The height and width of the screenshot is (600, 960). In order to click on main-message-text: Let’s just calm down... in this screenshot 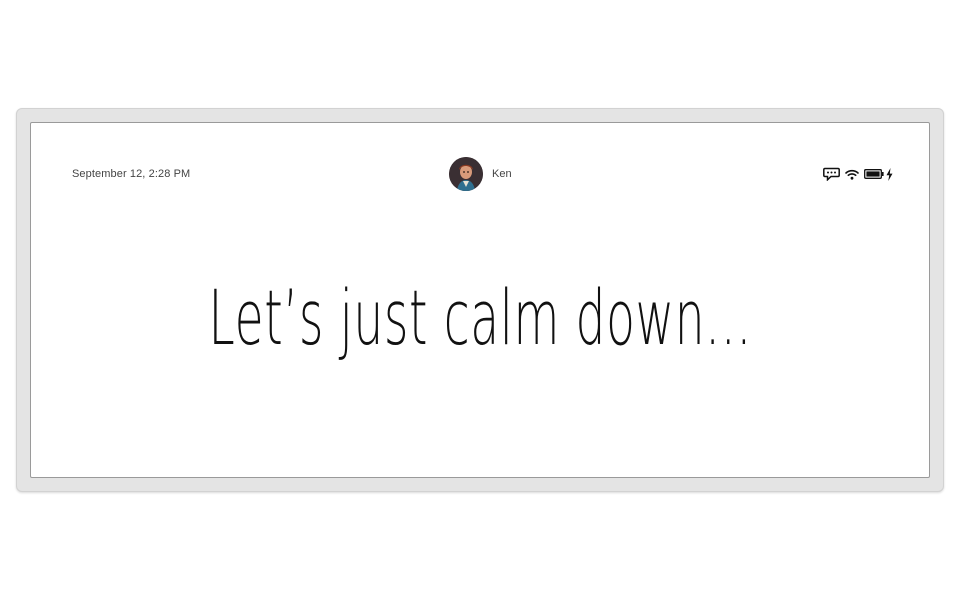, I will do `click(480, 317)`.